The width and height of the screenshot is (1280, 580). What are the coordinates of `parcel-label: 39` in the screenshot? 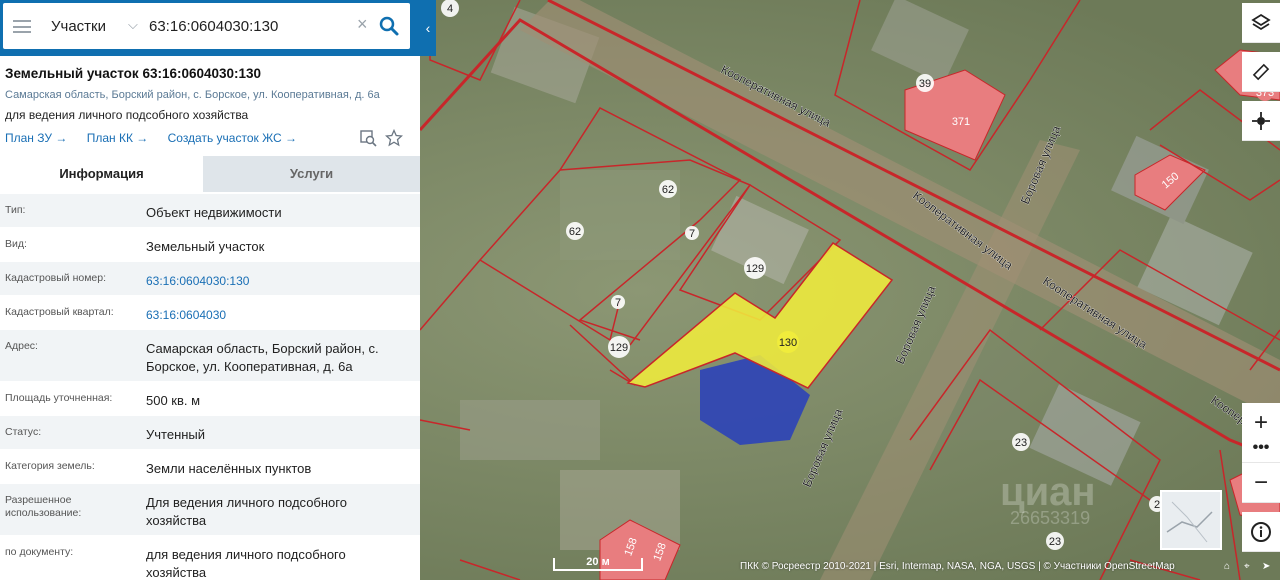 It's located at (925, 84).